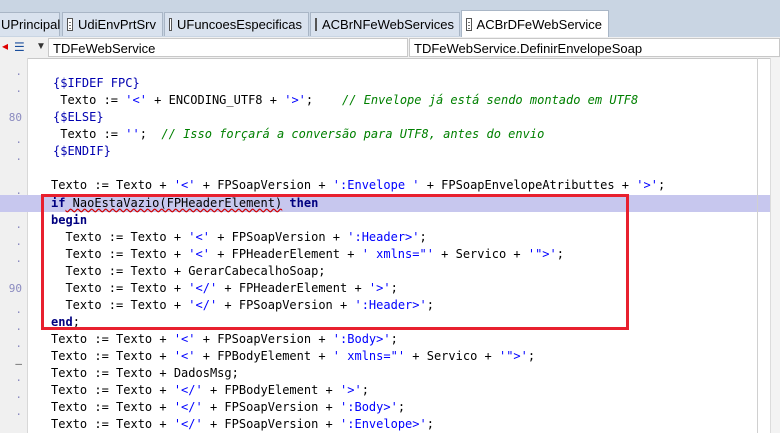 The width and height of the screenshot is (780, 433). I want to click on tab-udienvprtsrv: UdiEnvPrtSrv, so click(112, 24).